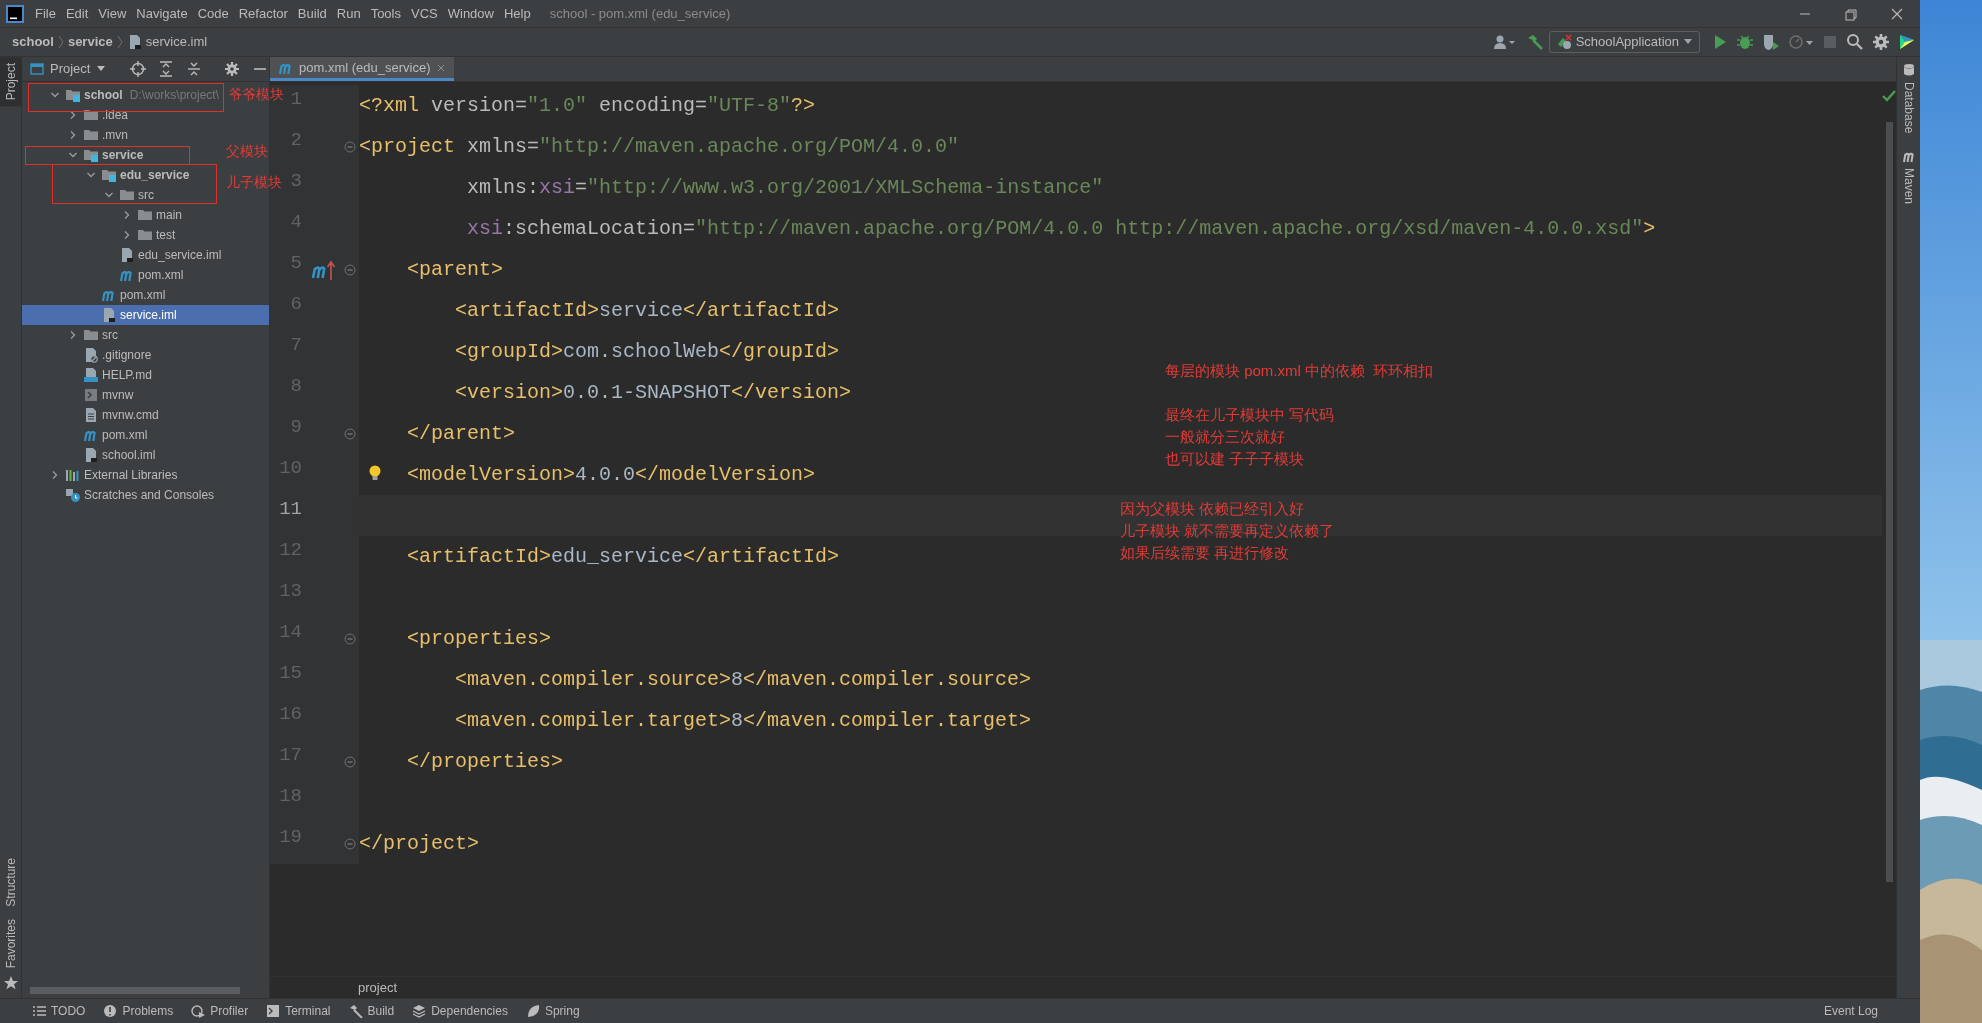 The image size is (1982, 1023). What do you see at coordinates (45, 13) in the screenshot?
I see `menu-item: File` at bounding box center [45, 13].